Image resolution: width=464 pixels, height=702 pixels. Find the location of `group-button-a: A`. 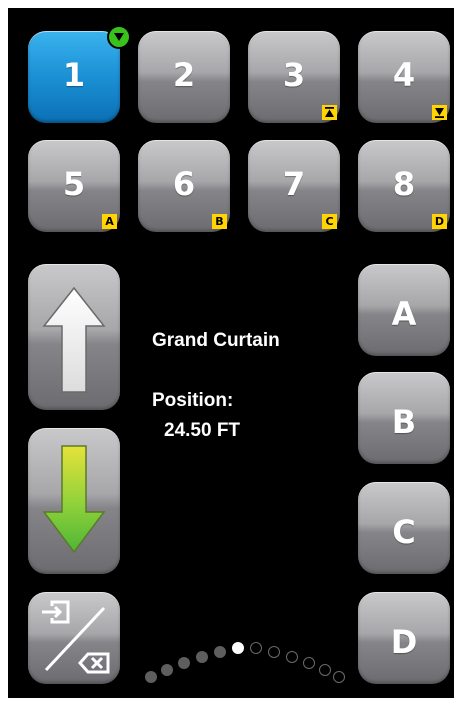

group-button-a: A is located at coordinates (404, 310).